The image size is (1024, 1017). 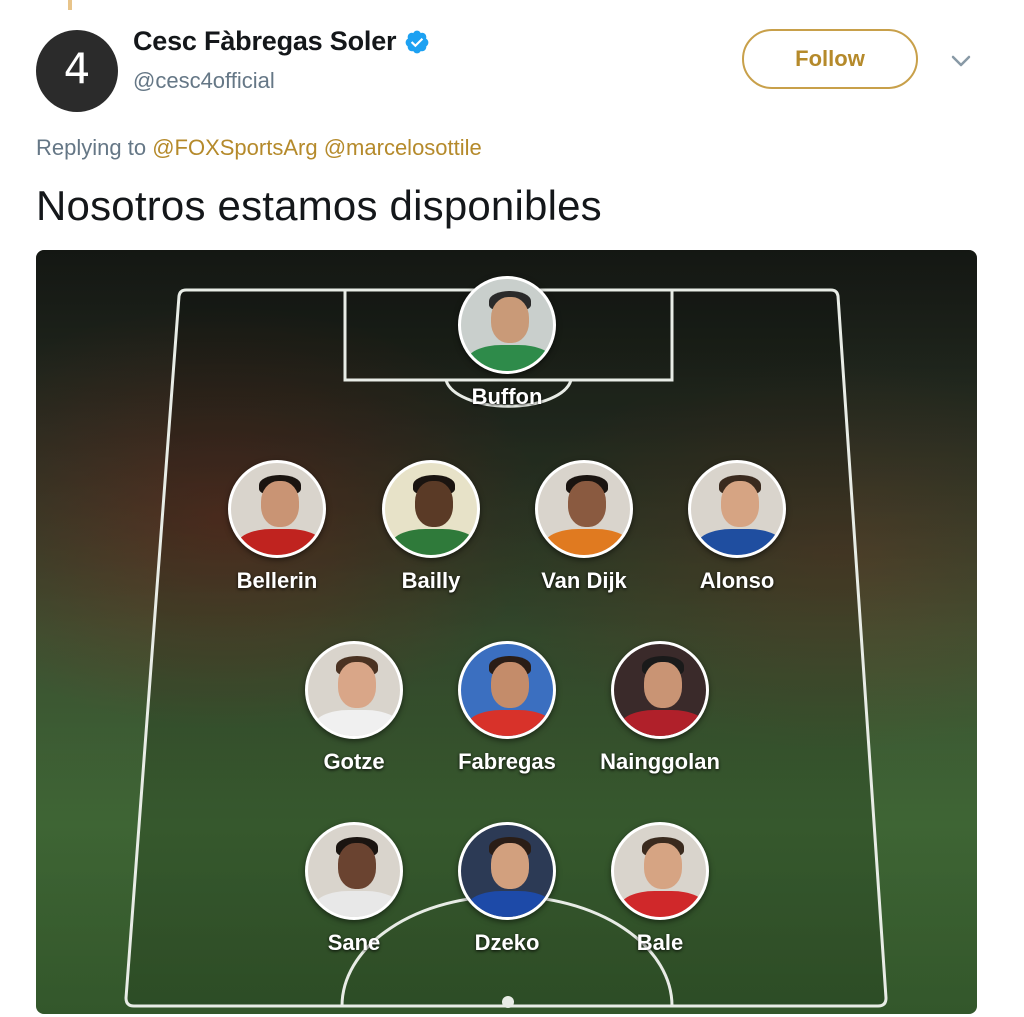 What do you see at coordinates (507, 396) in the screenshot?
I see `player-name: Buffon` at bounding box center [507, 396].